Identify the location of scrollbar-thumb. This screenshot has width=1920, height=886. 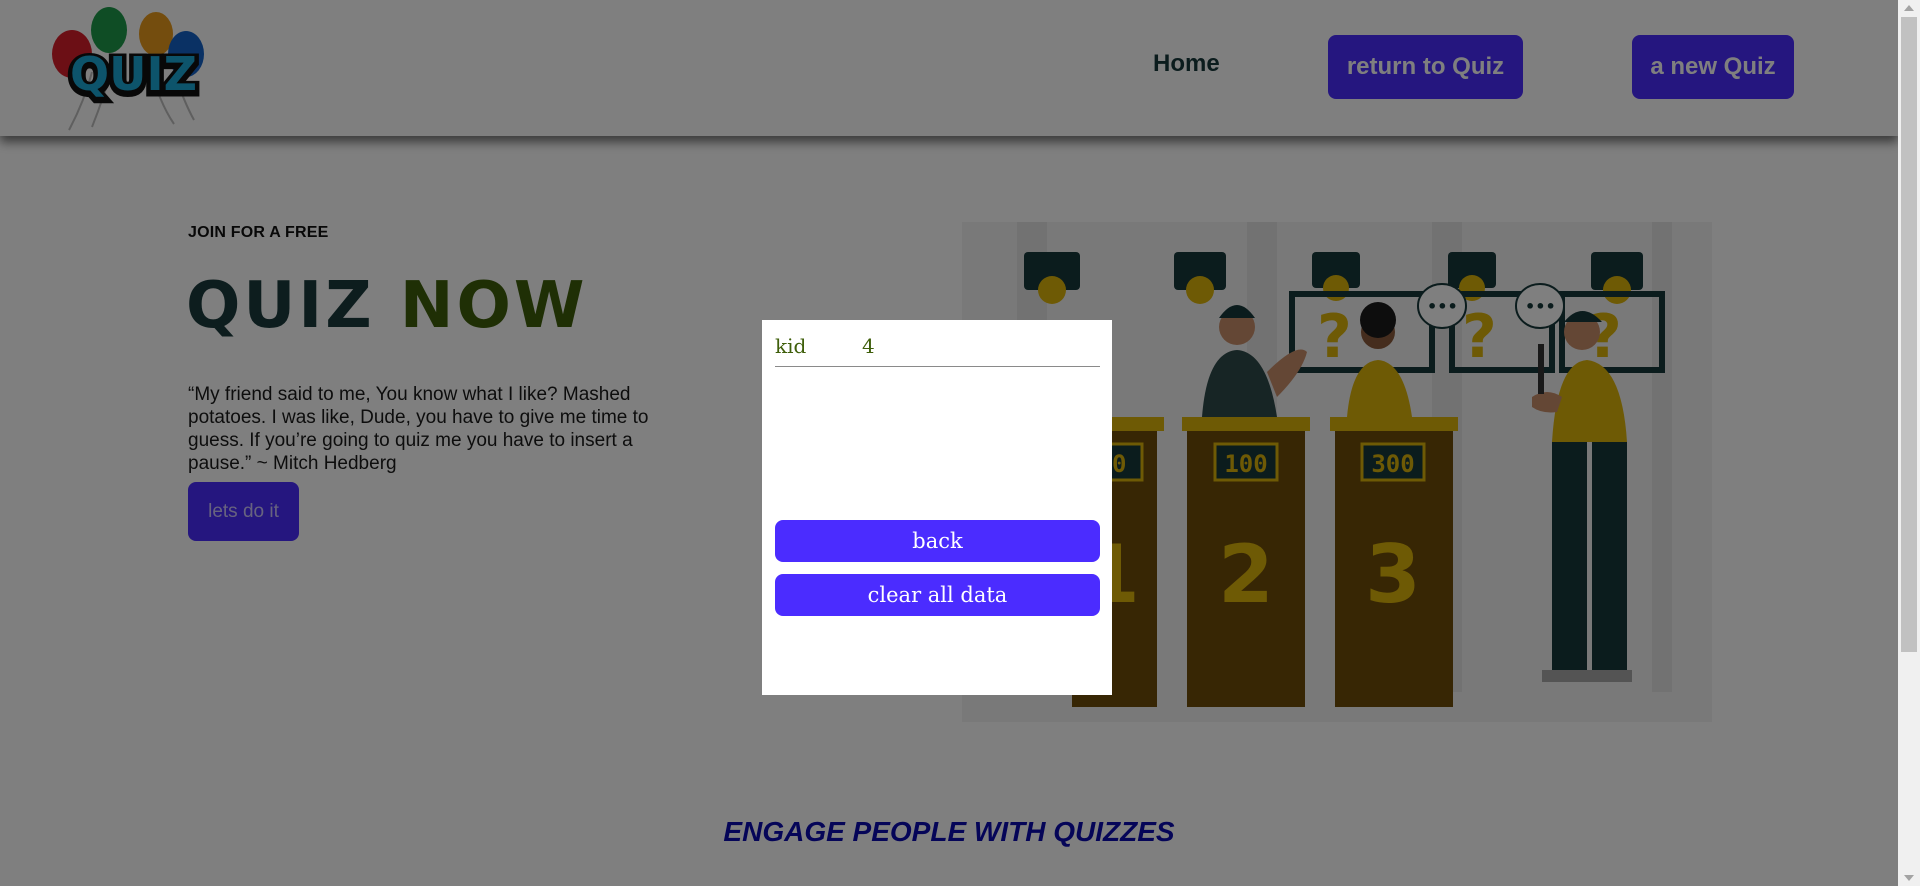
(1909, 334).